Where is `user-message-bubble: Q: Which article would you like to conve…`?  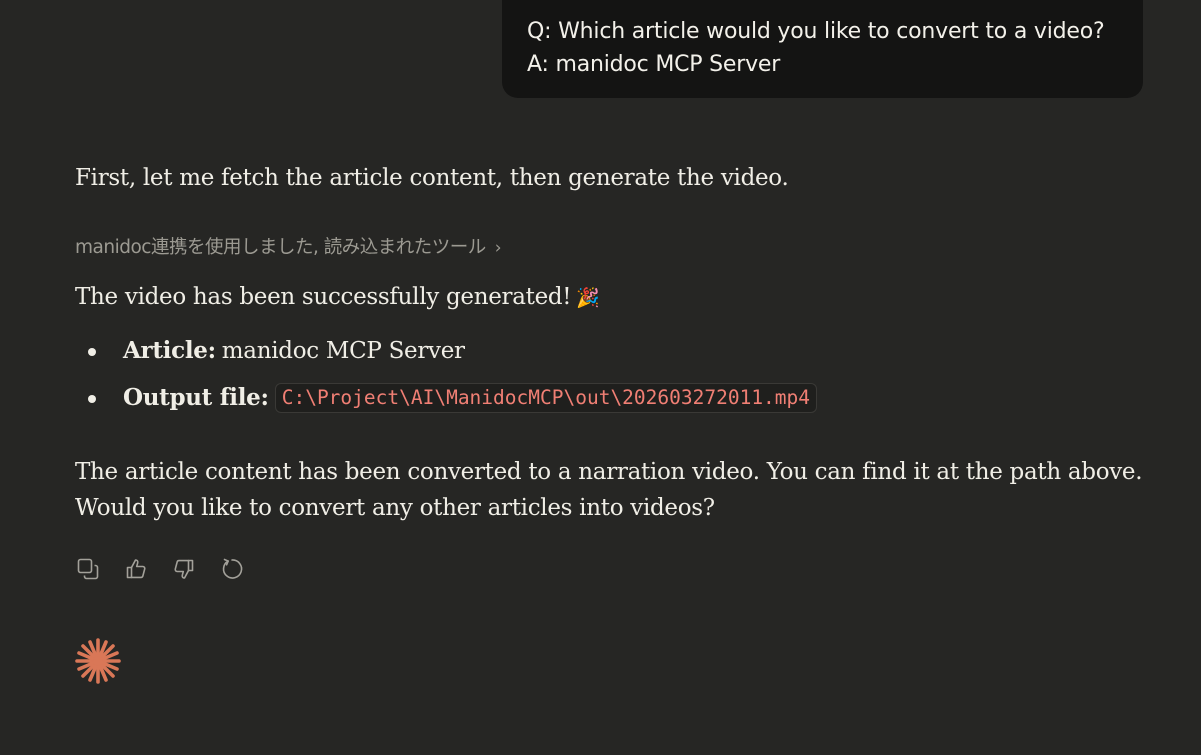 user-message-bubble: Q: Which article would you like to conve… is located at coordinates (822, 49).